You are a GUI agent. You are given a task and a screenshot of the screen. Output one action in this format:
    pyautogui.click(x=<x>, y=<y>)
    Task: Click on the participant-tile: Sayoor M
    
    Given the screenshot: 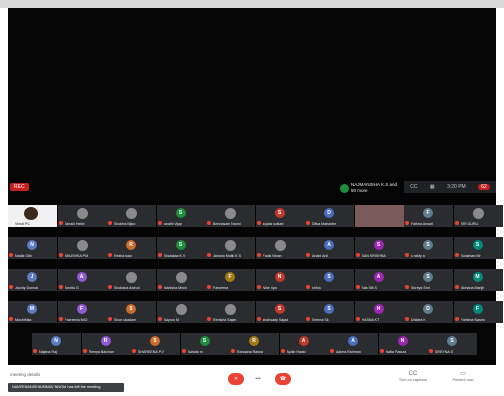 What is the action you would take?
    pyautogui.click(x=181, y=312)
    